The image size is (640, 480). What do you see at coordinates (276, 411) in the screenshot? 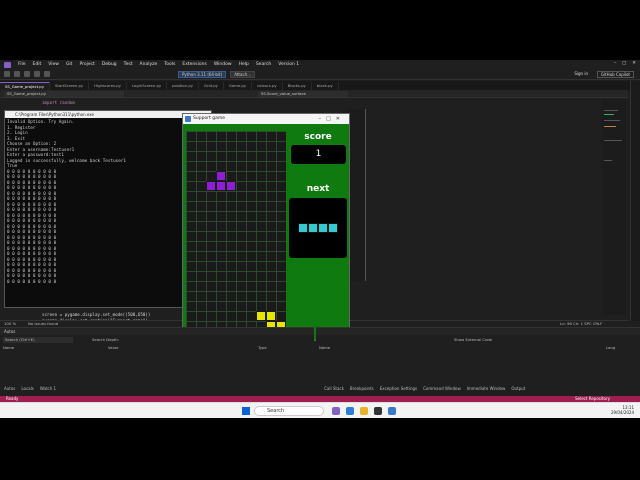
I see `taskbar-search-label: Search` at bounding box center [276, 411].